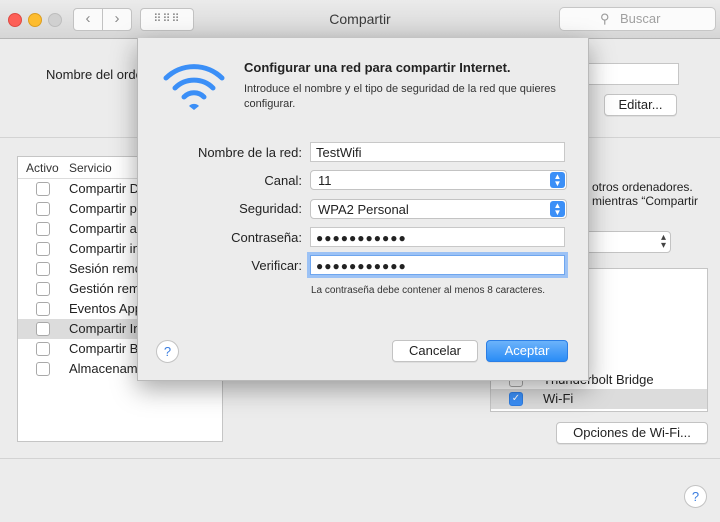 The image size is (720, 522). What do you see at coordinates (516, 399) in the screenshot?
I see `port-checkbox: ✓` at bounding box center [516, 399].